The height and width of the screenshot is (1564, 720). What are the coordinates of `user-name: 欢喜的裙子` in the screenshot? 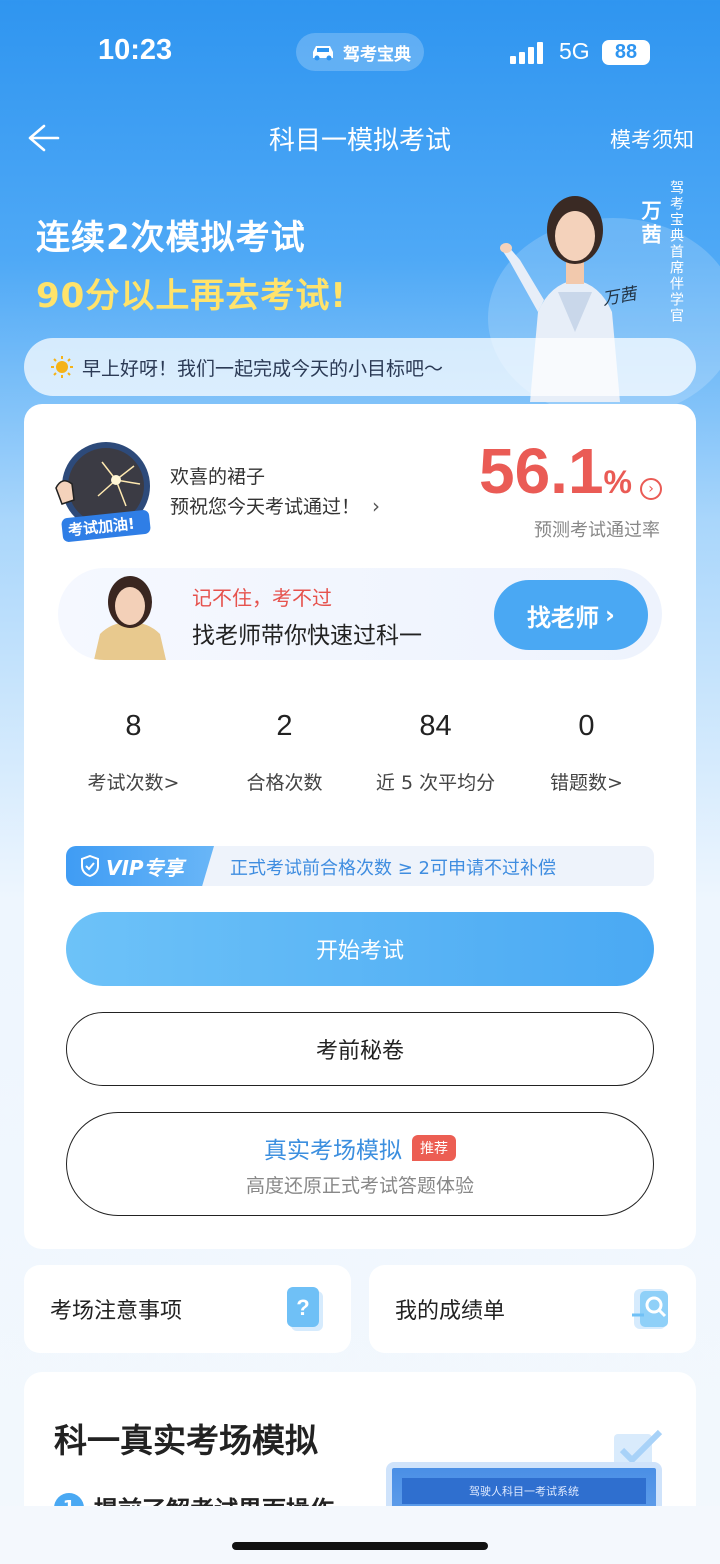 It's located at (218, 477).